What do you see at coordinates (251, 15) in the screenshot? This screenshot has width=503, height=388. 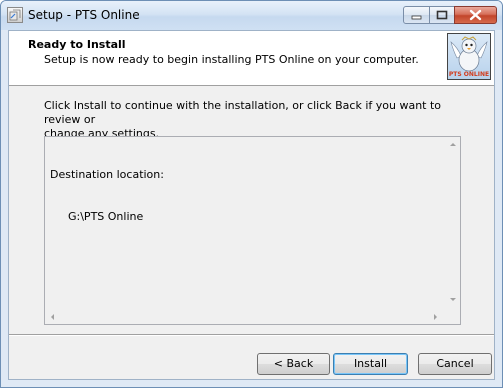 I see `title-bar: Setup - PTS Online` at bounding box center [251, 15].